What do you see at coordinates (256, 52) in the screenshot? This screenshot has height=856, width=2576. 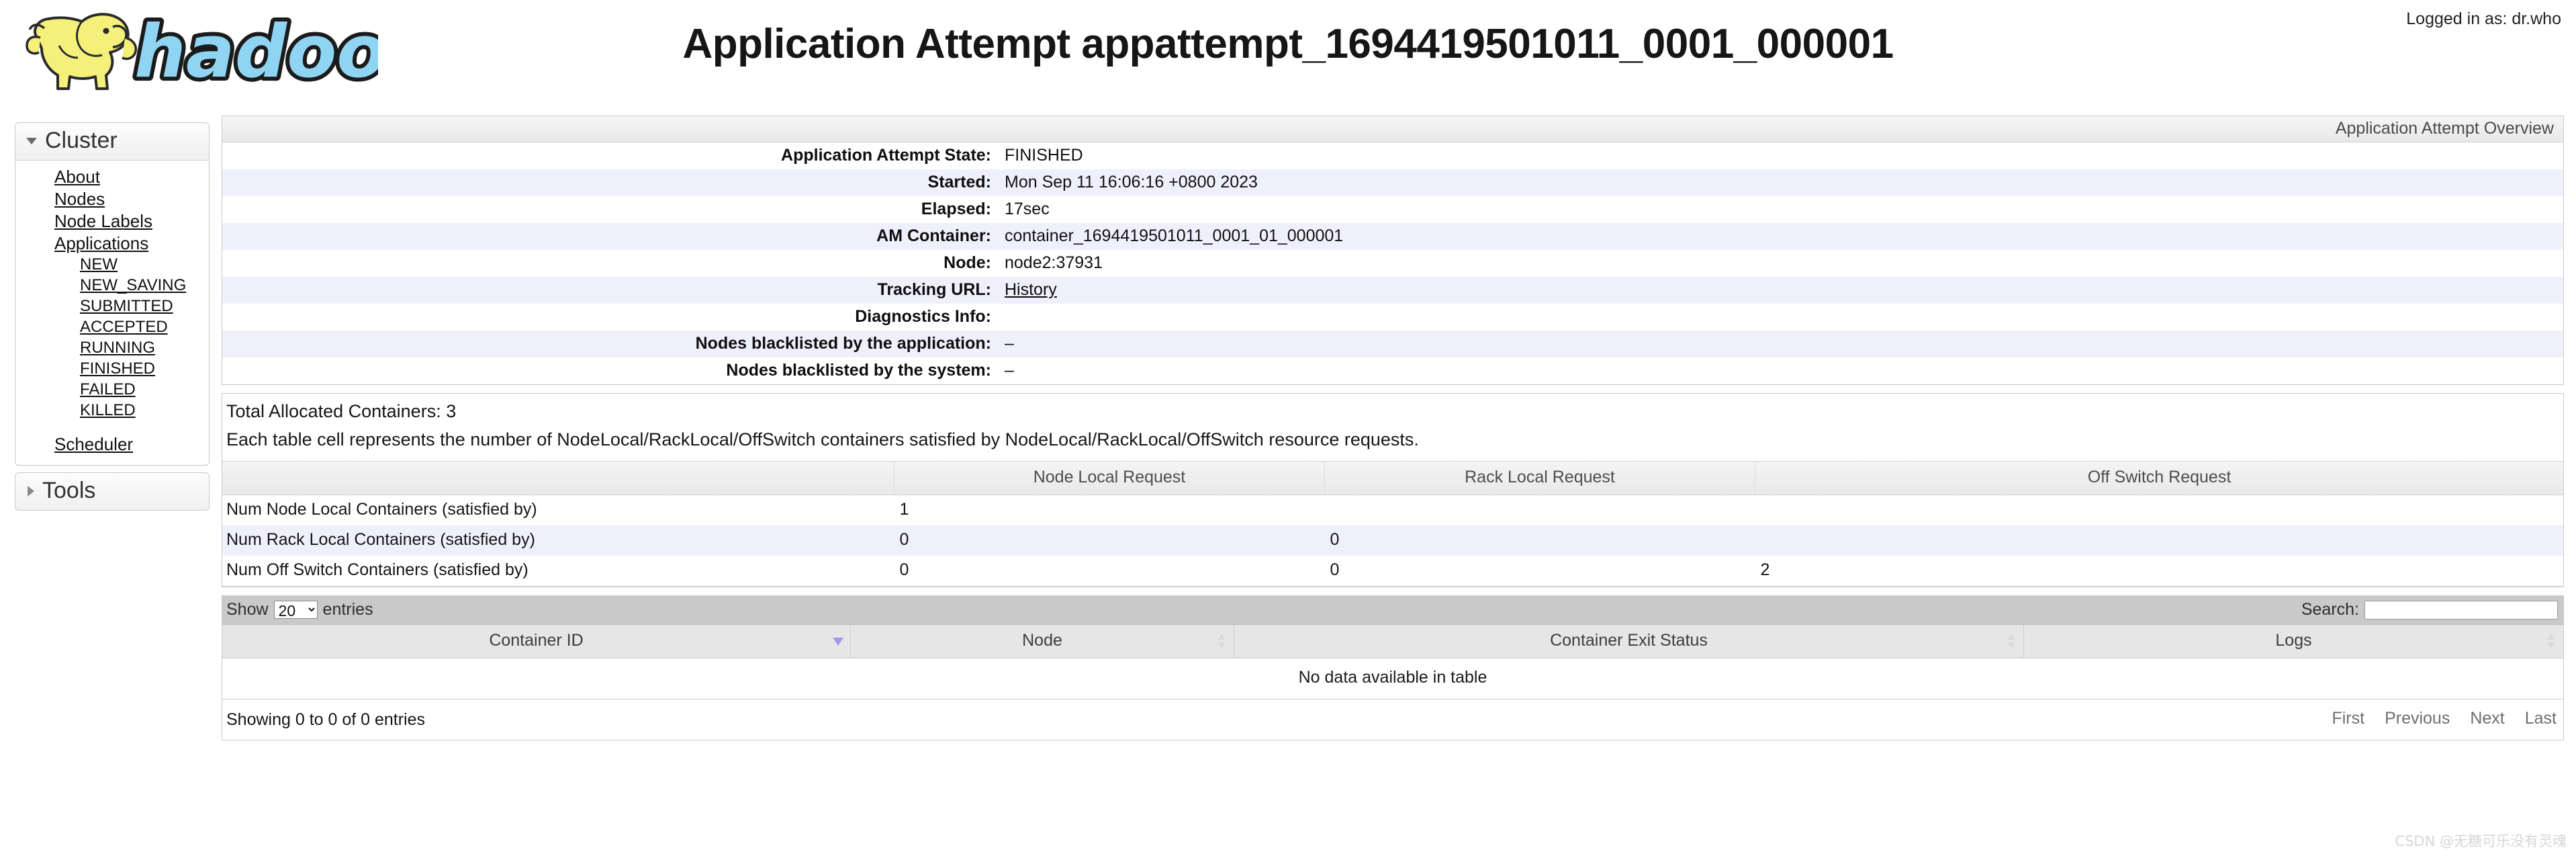 I see `svg-text: hadoop` at bounding box center [256, 52].